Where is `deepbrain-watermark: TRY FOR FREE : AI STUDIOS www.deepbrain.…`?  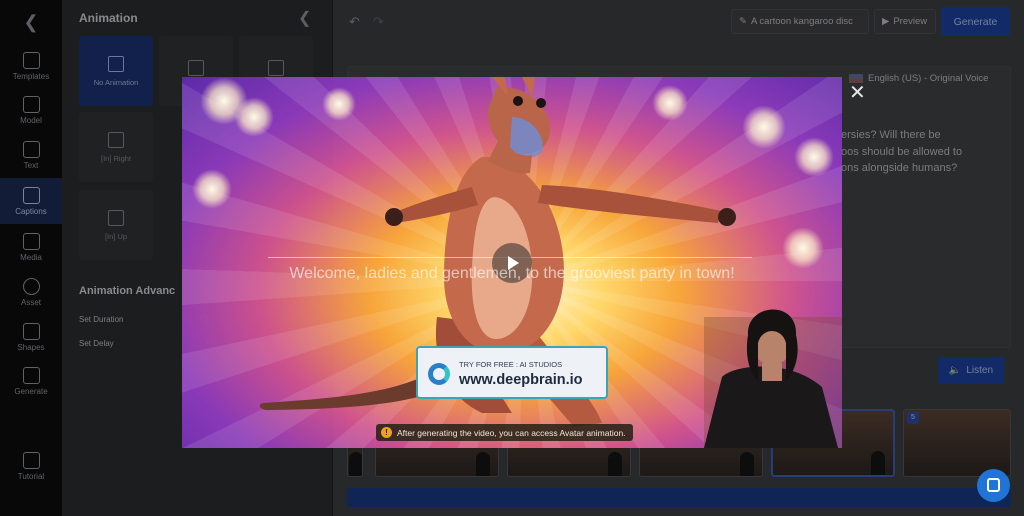 deepbrain-watermark: TRY FOR FREE : AI STUDIOS www.deepbrain.… is located at coordinates (512, 372).